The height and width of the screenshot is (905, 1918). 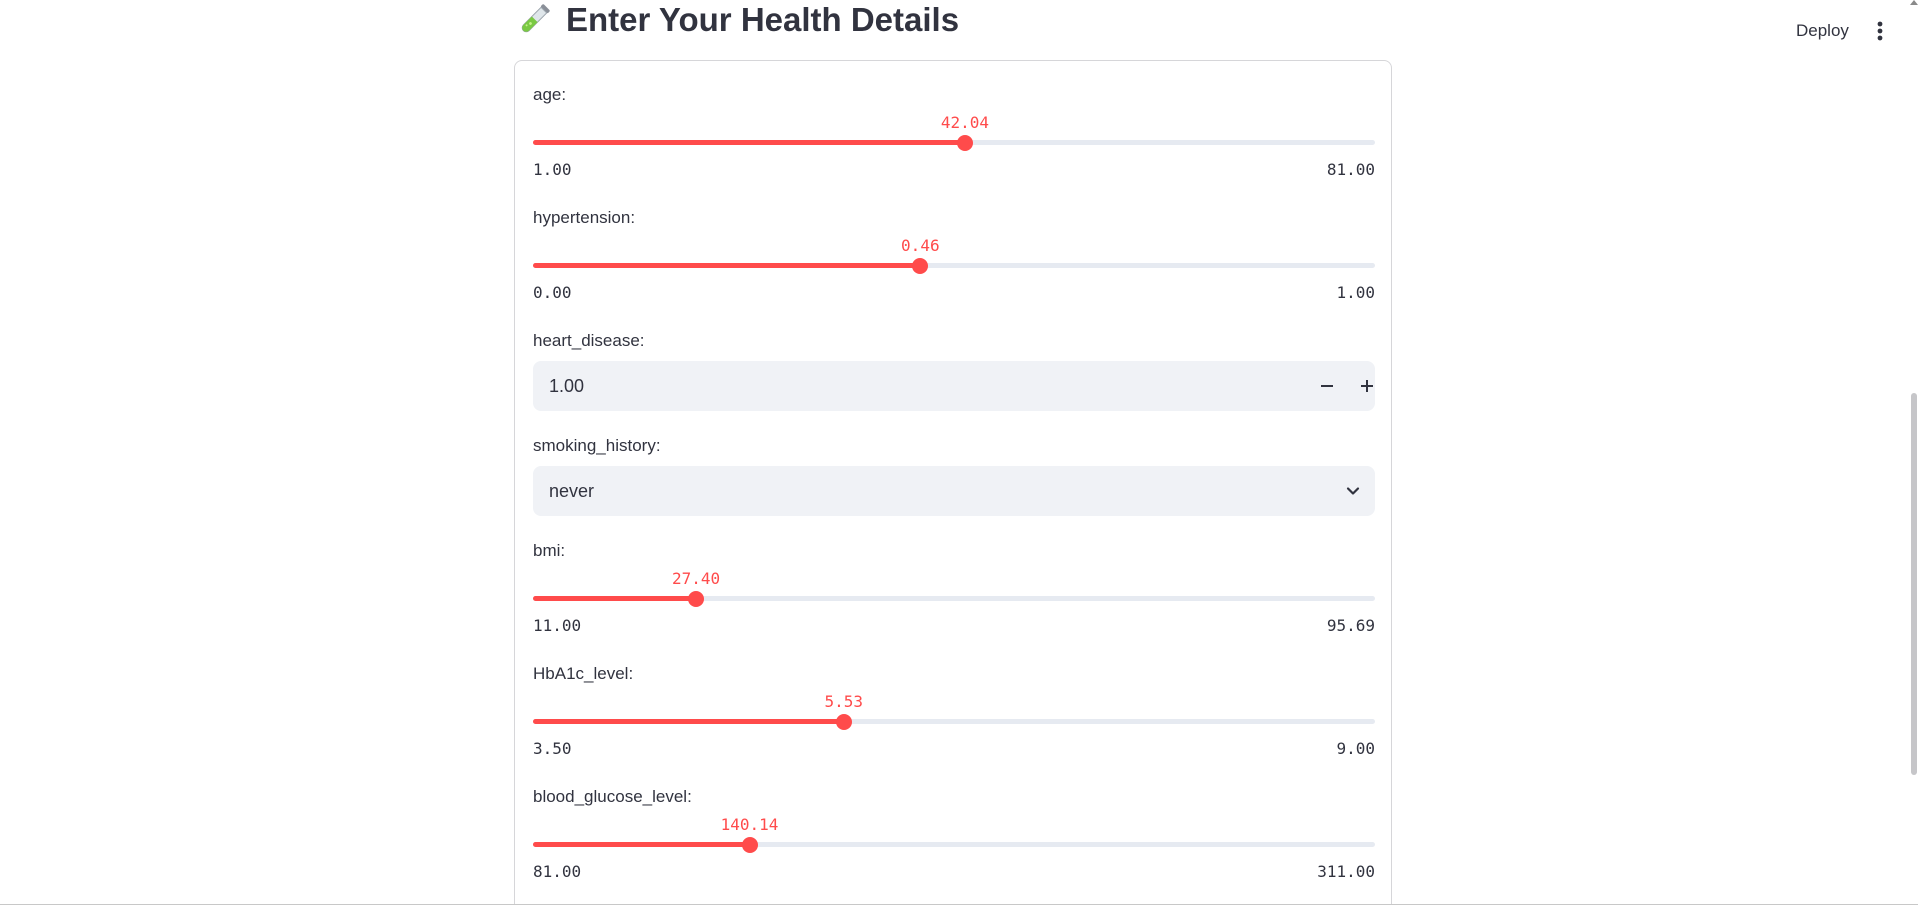 I want to click on scrollbar-thumb, so click(x=1914, y=584).